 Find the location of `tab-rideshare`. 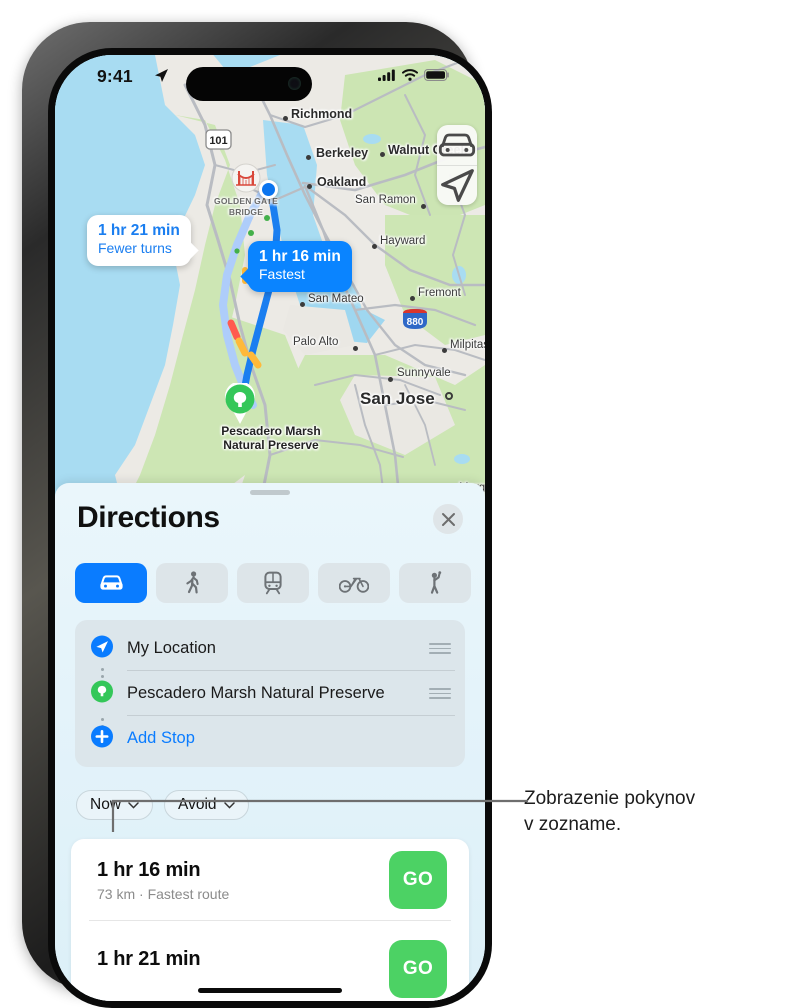

tab-rideshare is located at coordinates (435, 583).